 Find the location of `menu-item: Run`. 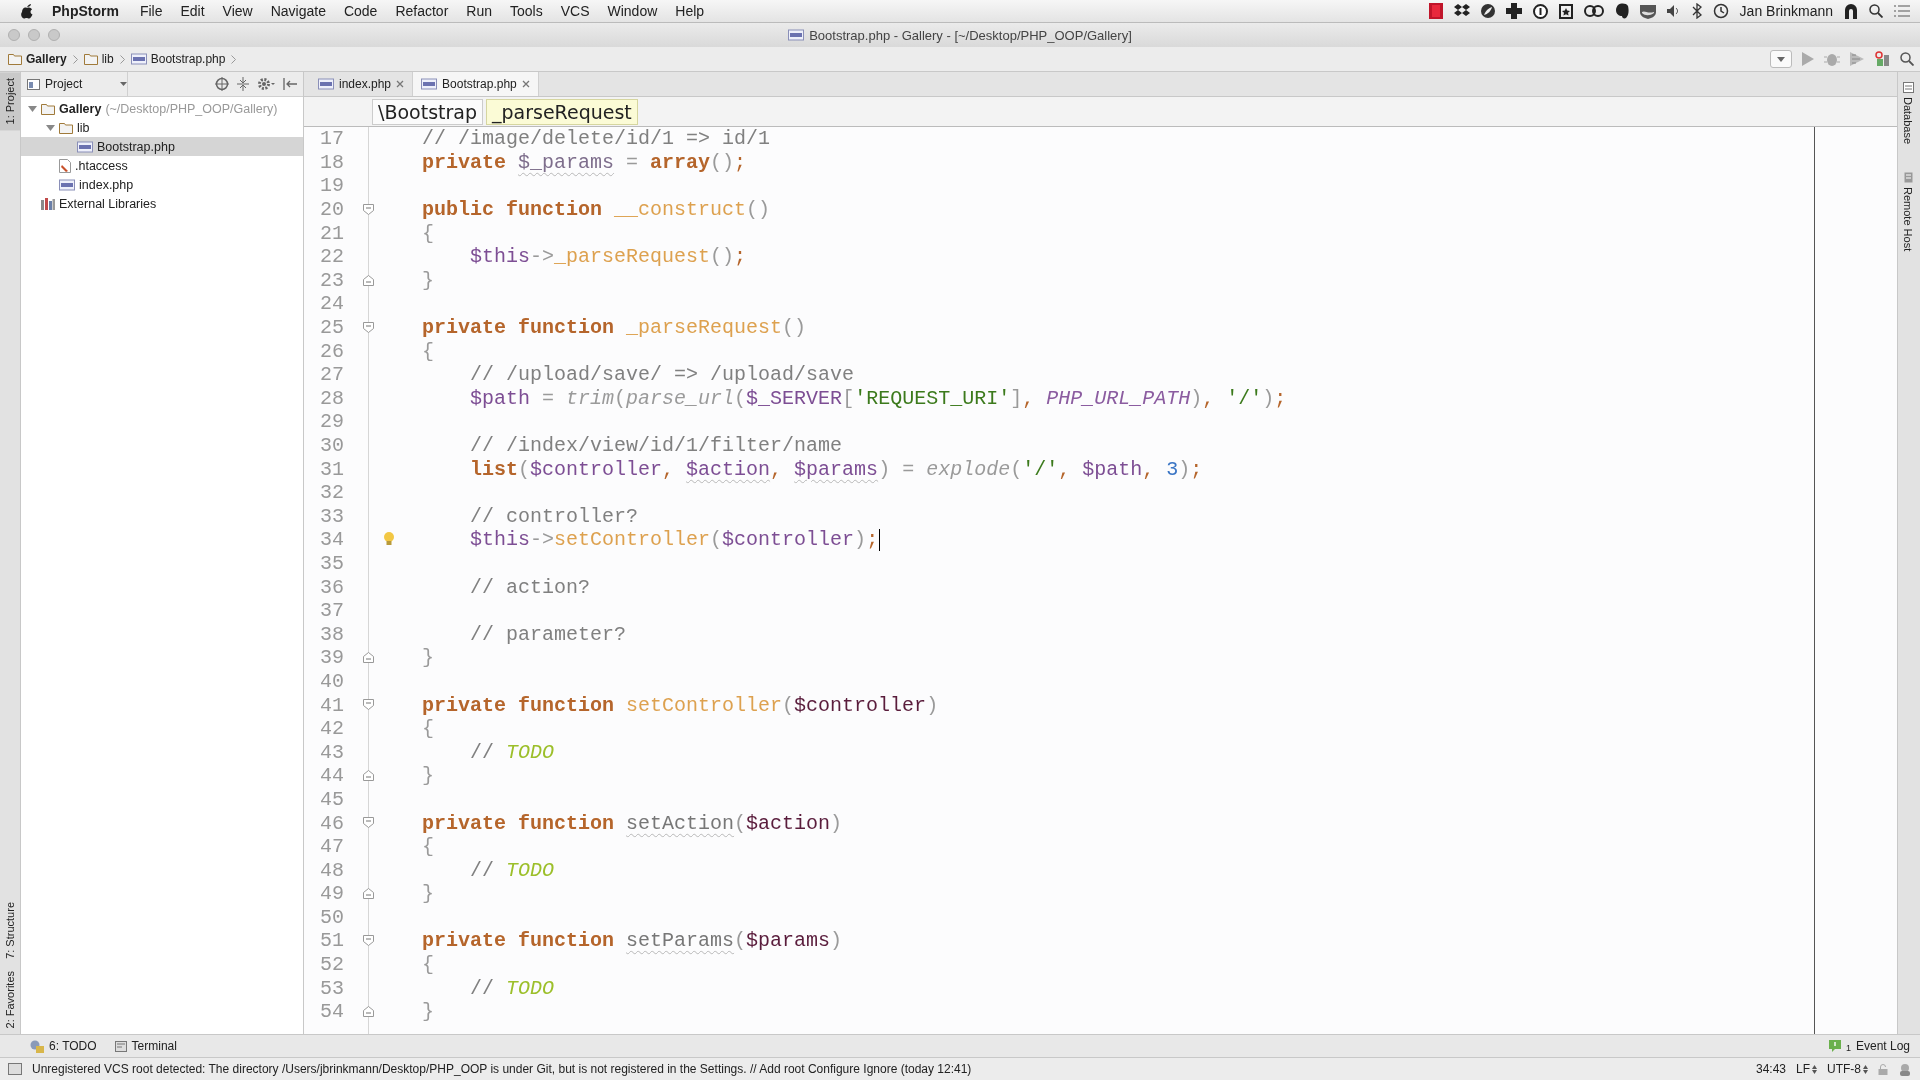

menu-item: Run is located at coordinates (479, 11).